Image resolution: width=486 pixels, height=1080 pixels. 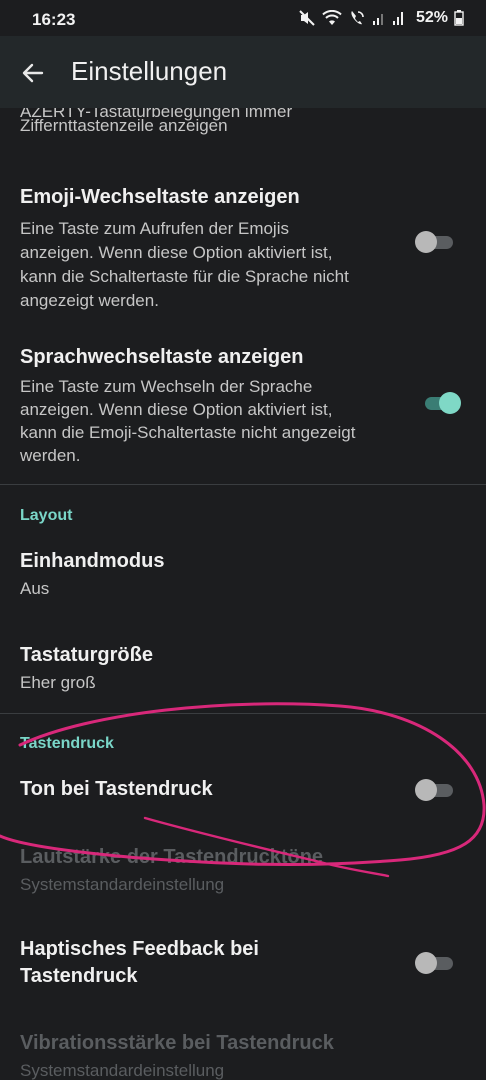 What do you see at coordinates (459, 18) in the screenshot?
I see `battery-icon` at bounding box center [459, 18].